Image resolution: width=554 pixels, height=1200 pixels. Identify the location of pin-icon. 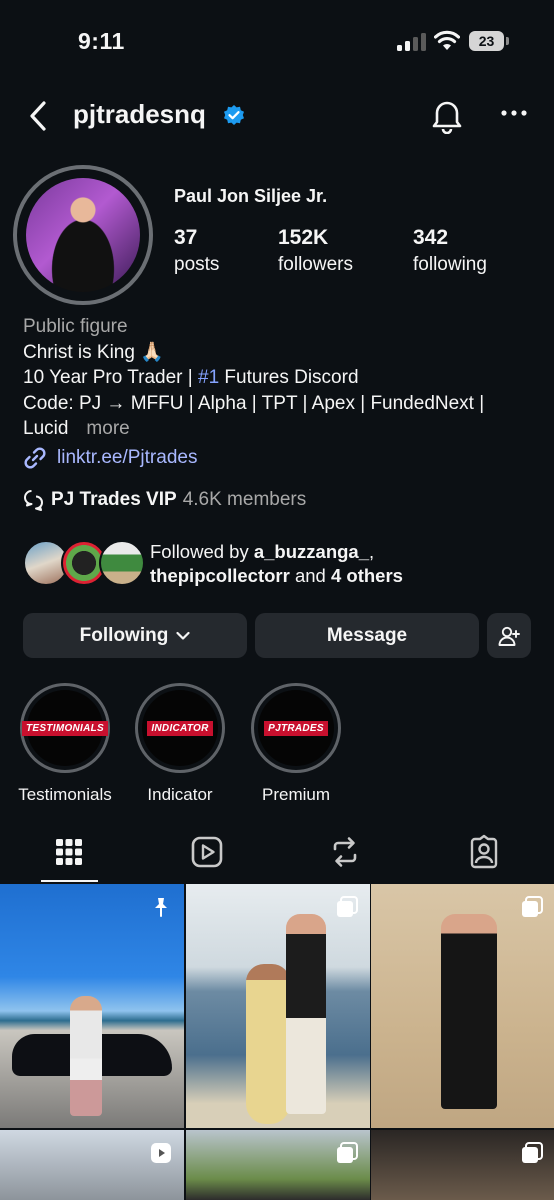
(161, 907).